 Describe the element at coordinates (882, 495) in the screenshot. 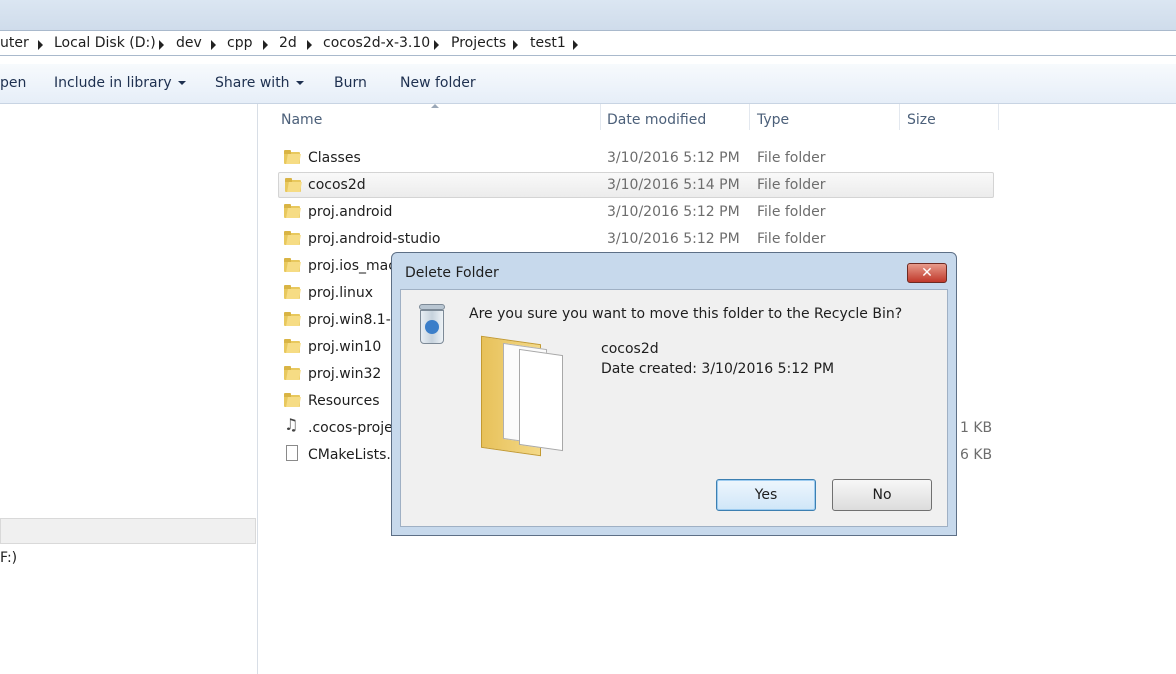

I see `no-button: No` at that location.